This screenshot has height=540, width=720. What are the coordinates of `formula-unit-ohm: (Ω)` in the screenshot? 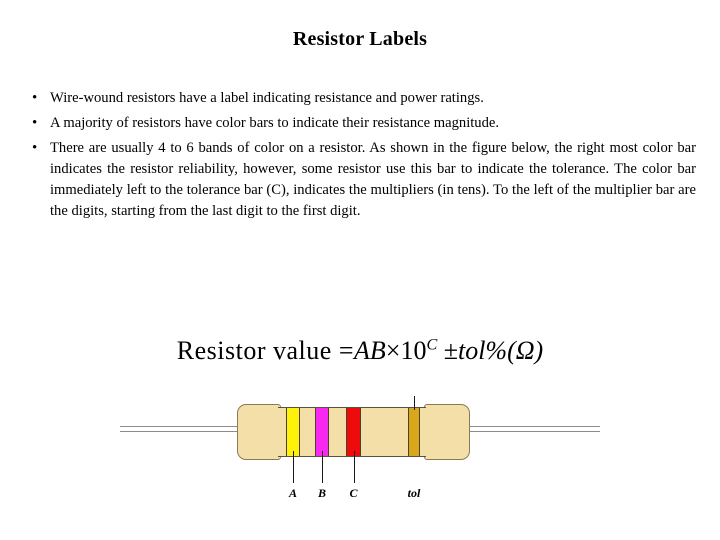 It's located at (525, 350).